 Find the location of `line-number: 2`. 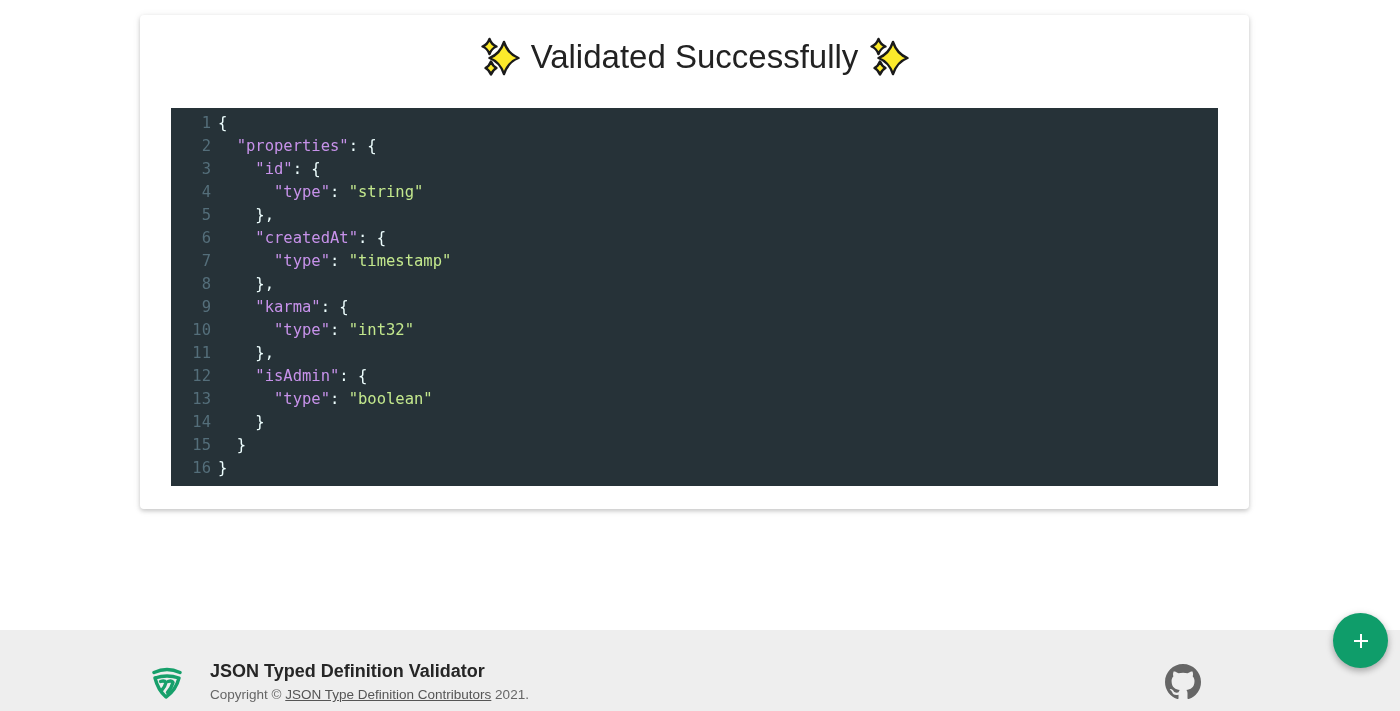

line-number: 2 is located at coordinates (206, 146).